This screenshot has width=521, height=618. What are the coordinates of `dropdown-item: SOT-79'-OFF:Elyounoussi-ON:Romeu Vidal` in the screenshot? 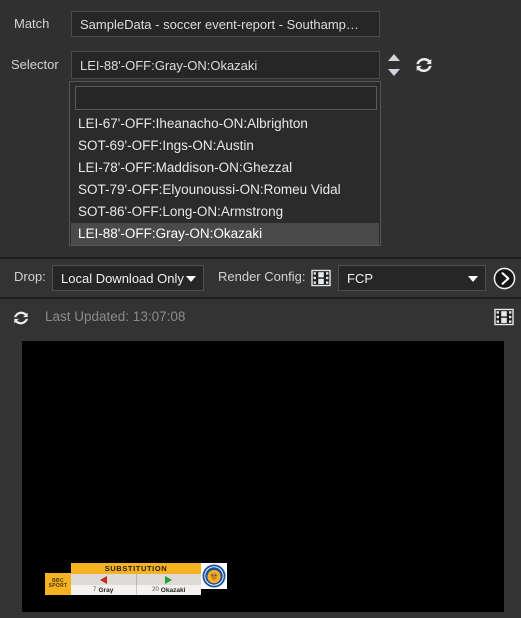 It's located at (225, 190).